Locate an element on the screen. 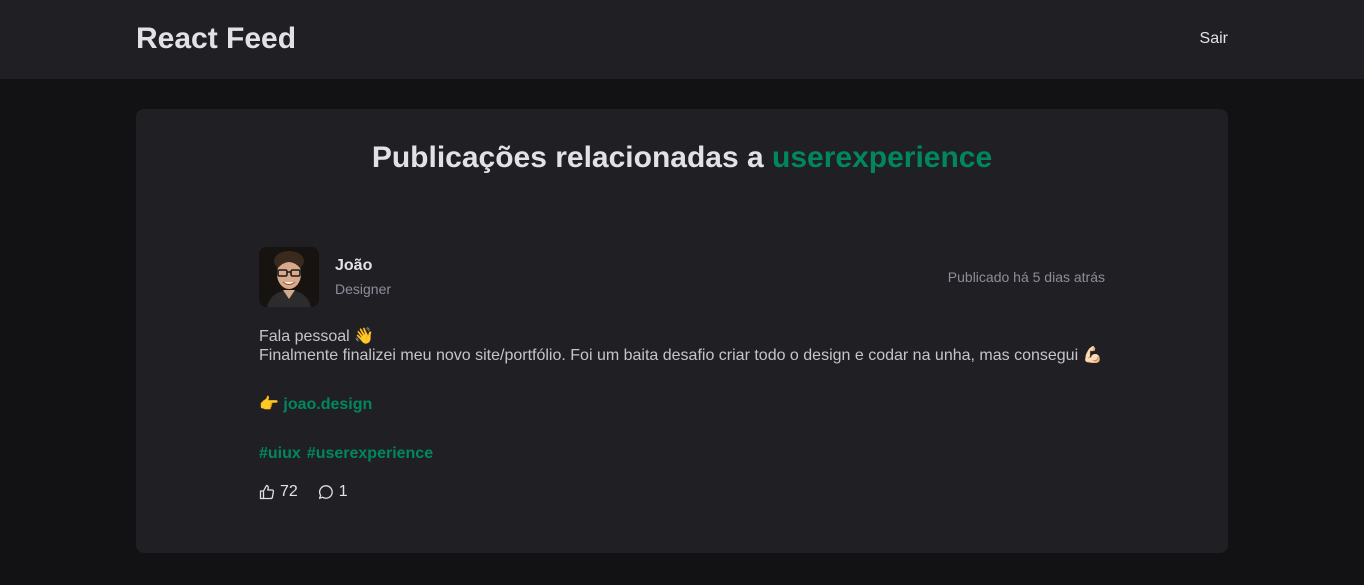 This screenshot has width=1364, height=585. author-role: Designer is located at coordinates (363, 289).